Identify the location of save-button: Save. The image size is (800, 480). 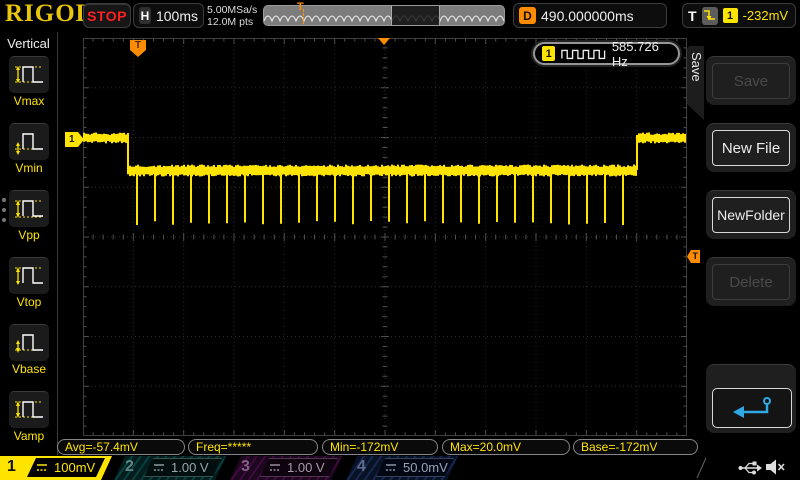
(751, 80).